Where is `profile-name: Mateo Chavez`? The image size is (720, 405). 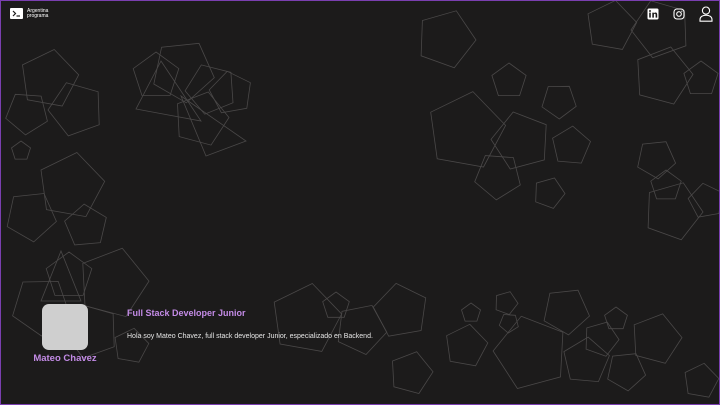
profile-name: Mateo Chavez is located at coordinates (65, 358).